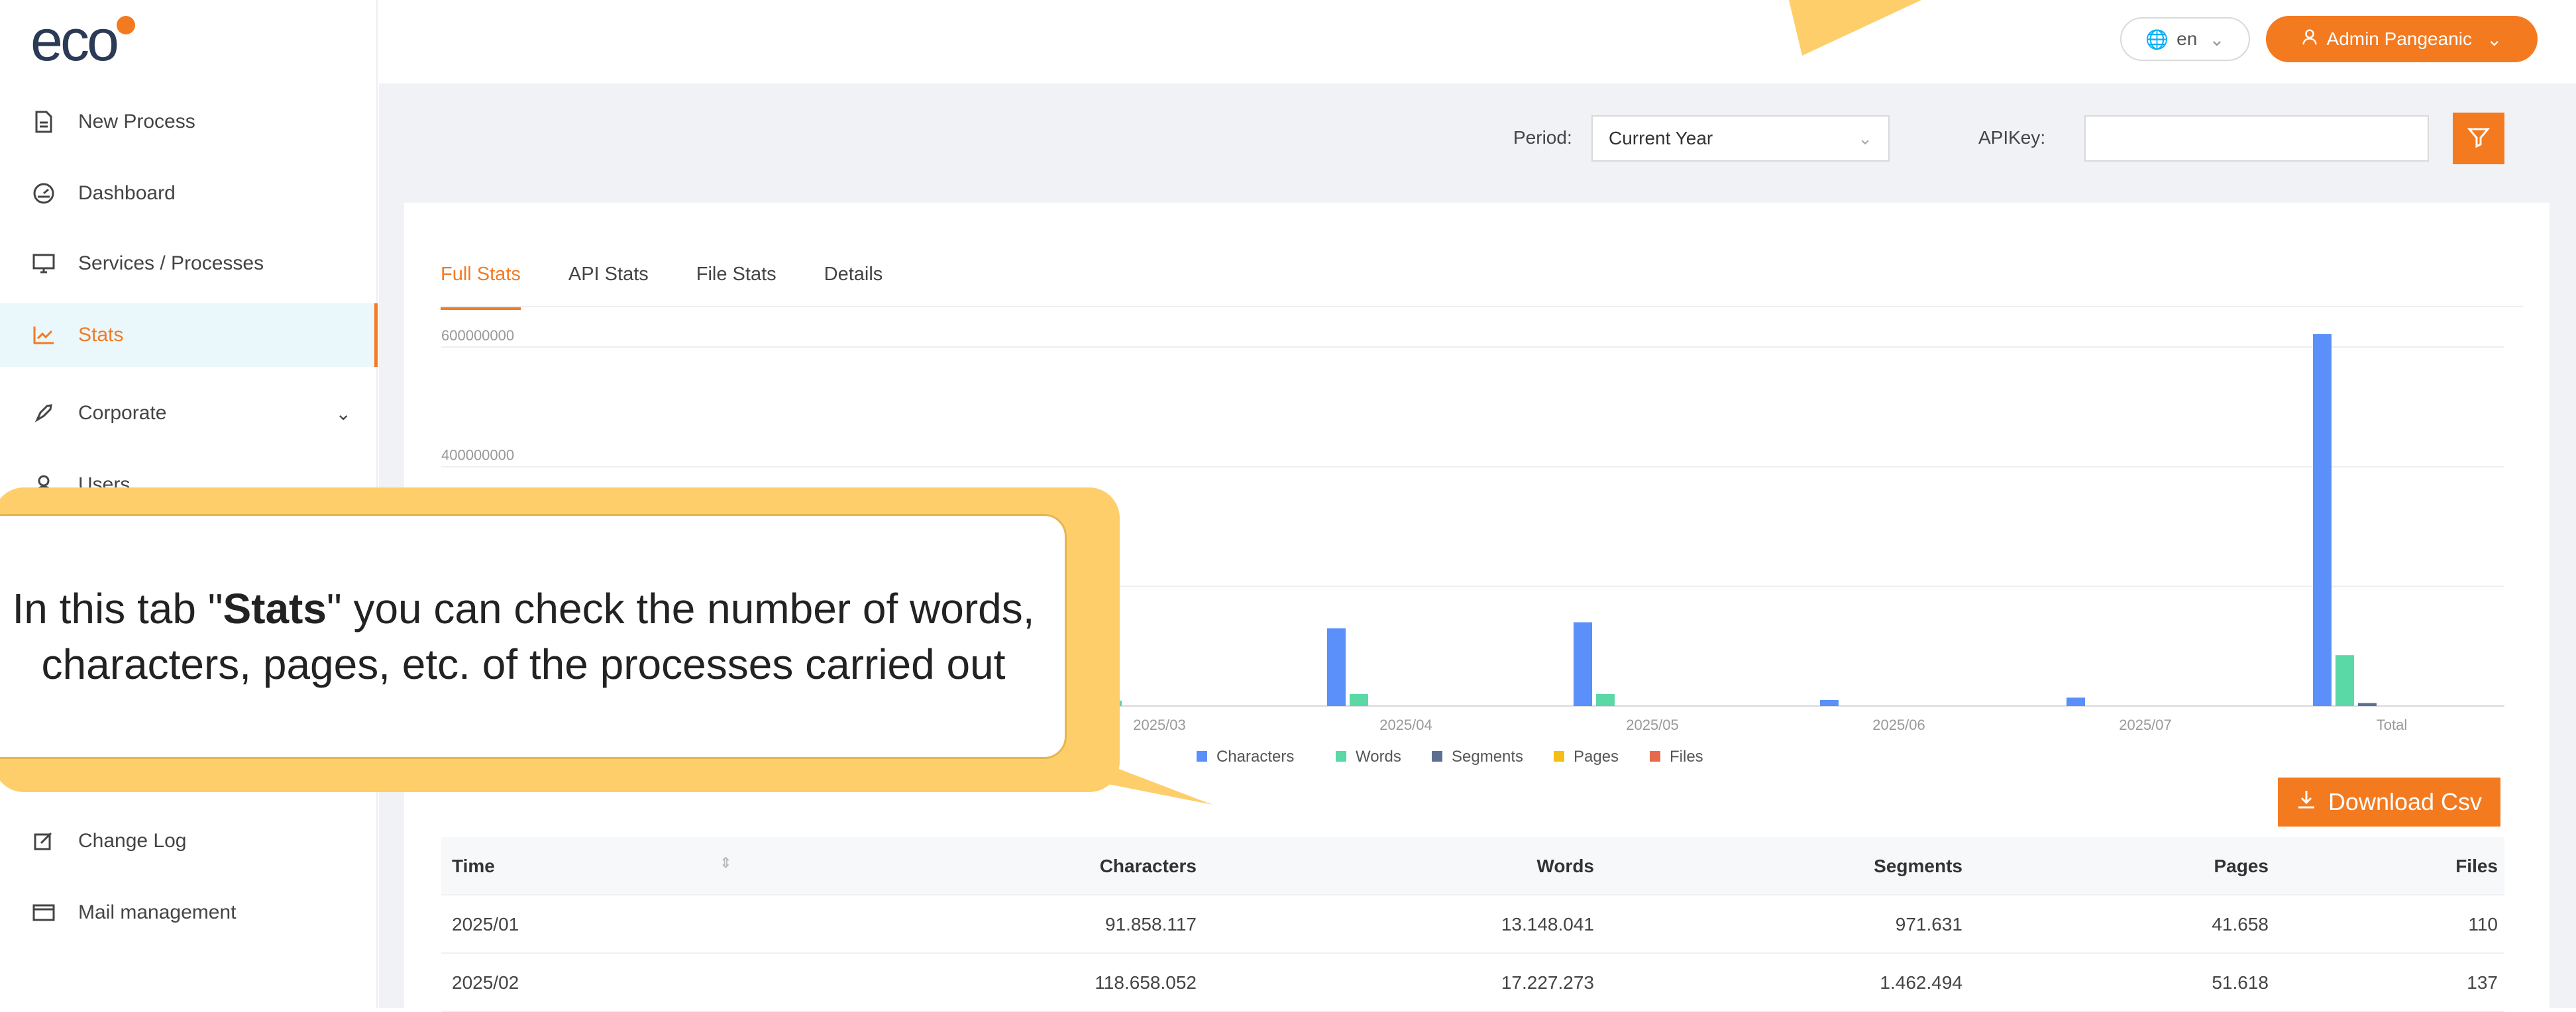 This screenshot has width=2576, height=1012. What do you see at coordinates (1547, 982) in the screenshot?
I see `cell-words: 17.227.273` at bounding box center [1547, 982].